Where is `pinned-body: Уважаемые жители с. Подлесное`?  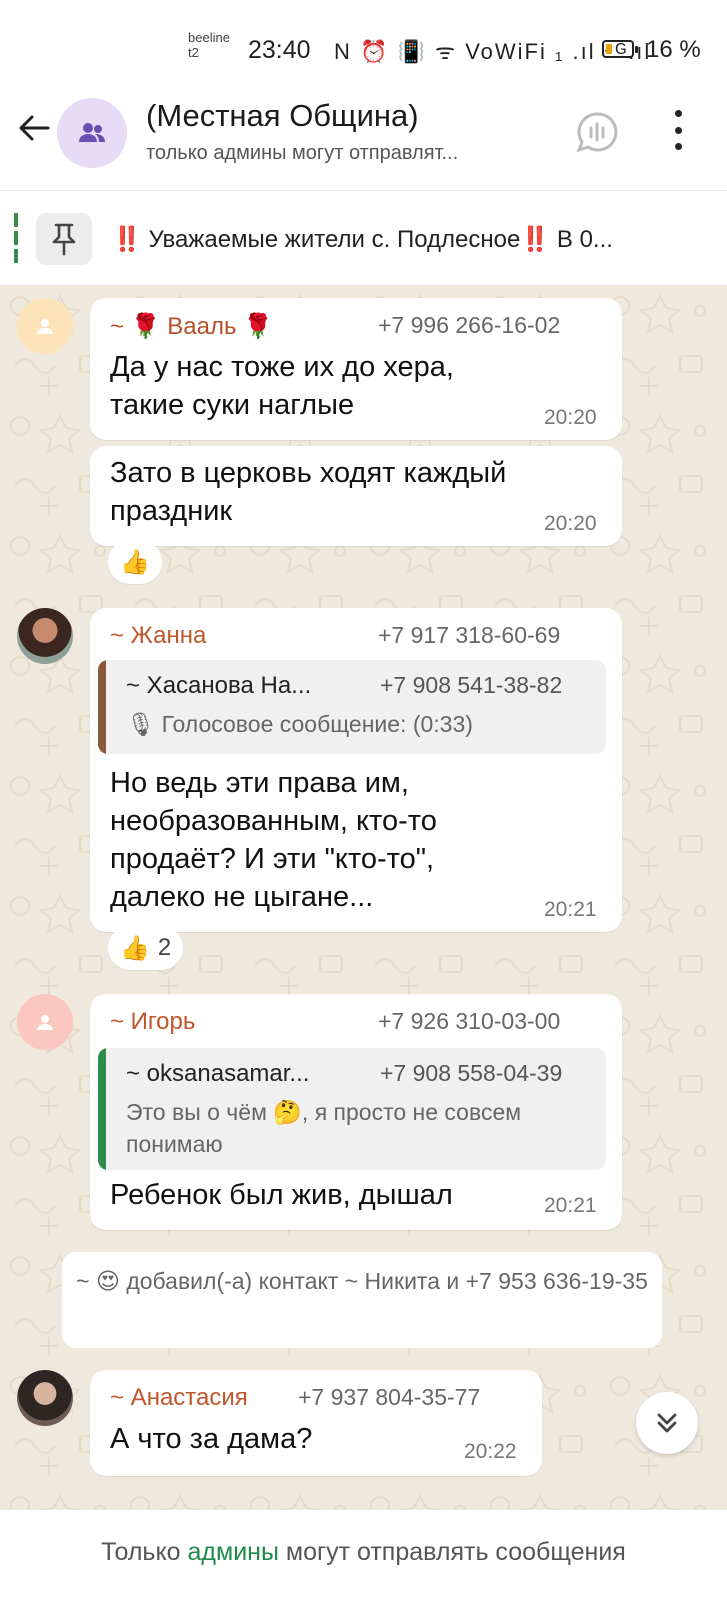
pinned-body: Уважаемые жители с. Подлесное is located at coordinates (331, 239).